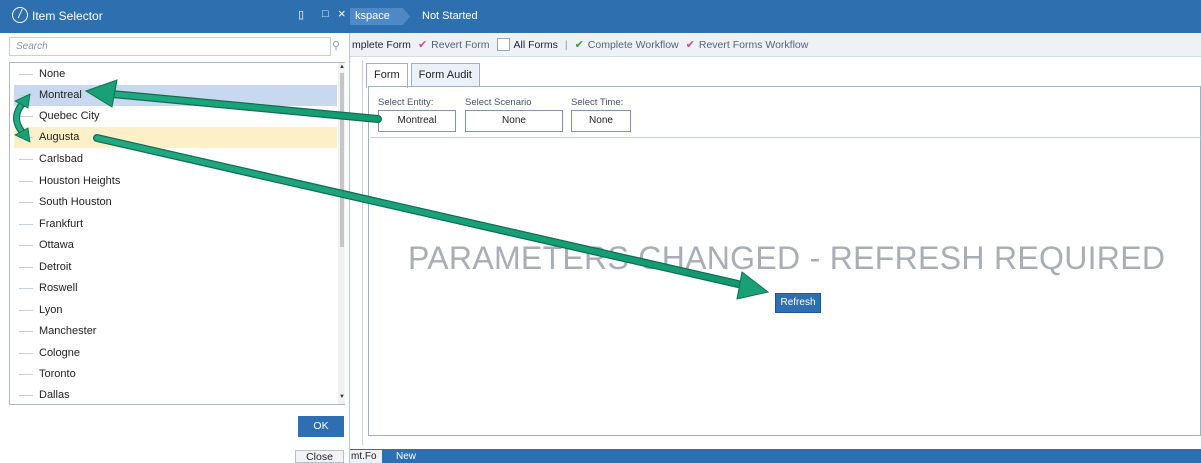 The height and width of the screenshot is (463, 1201). I want to click on scroll-up-arrow-icon: ▲, so click(342, 67).